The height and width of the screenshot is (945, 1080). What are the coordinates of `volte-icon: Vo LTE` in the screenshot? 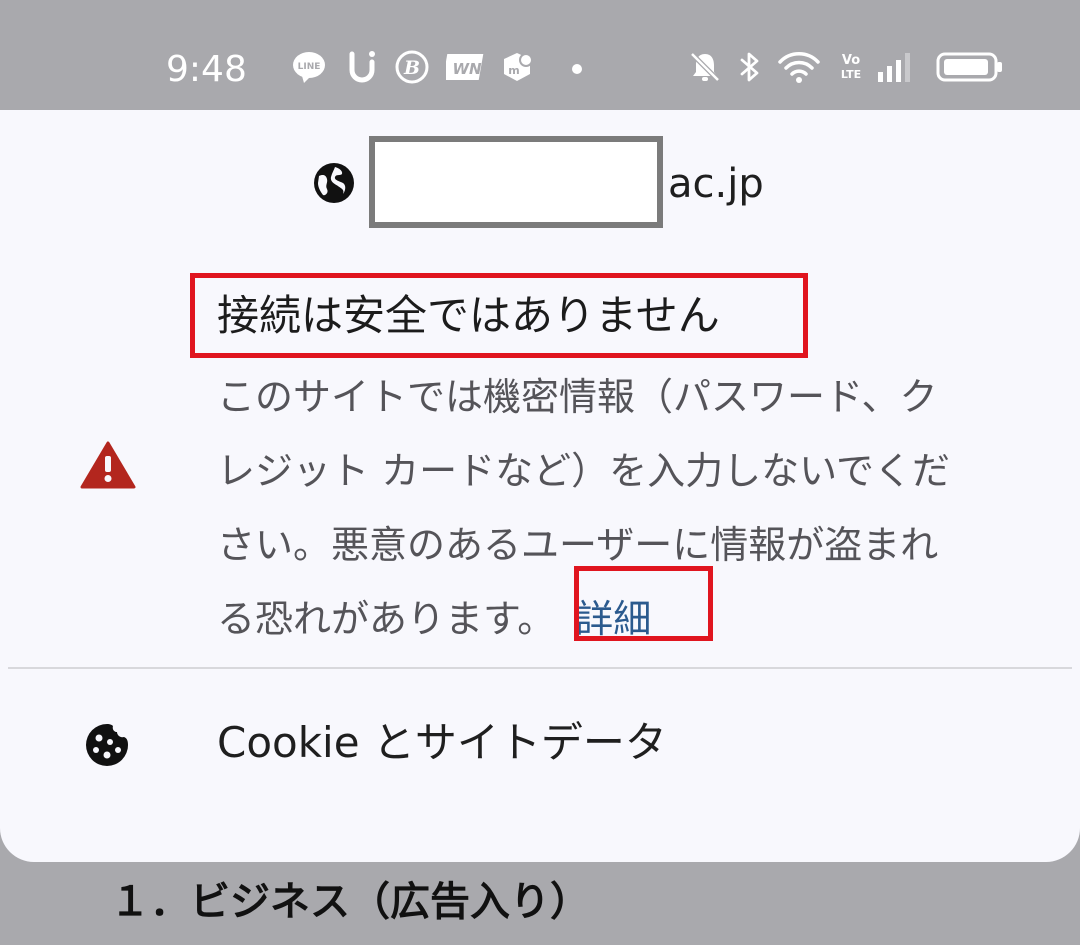 It's located at (851, 67).